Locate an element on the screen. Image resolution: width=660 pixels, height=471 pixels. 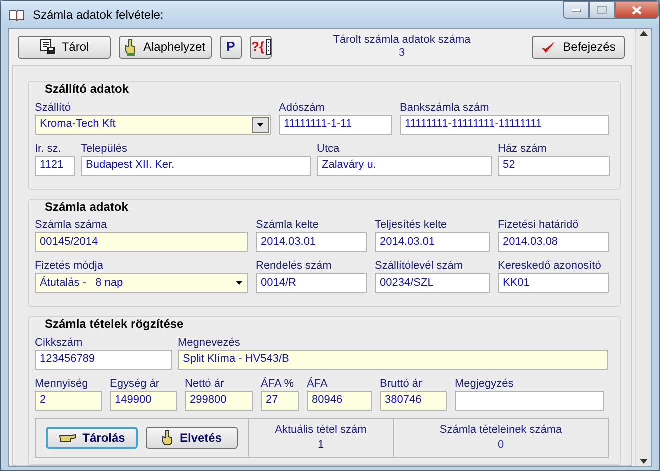
save-button: Tárol is located at coordinates (64, 47).